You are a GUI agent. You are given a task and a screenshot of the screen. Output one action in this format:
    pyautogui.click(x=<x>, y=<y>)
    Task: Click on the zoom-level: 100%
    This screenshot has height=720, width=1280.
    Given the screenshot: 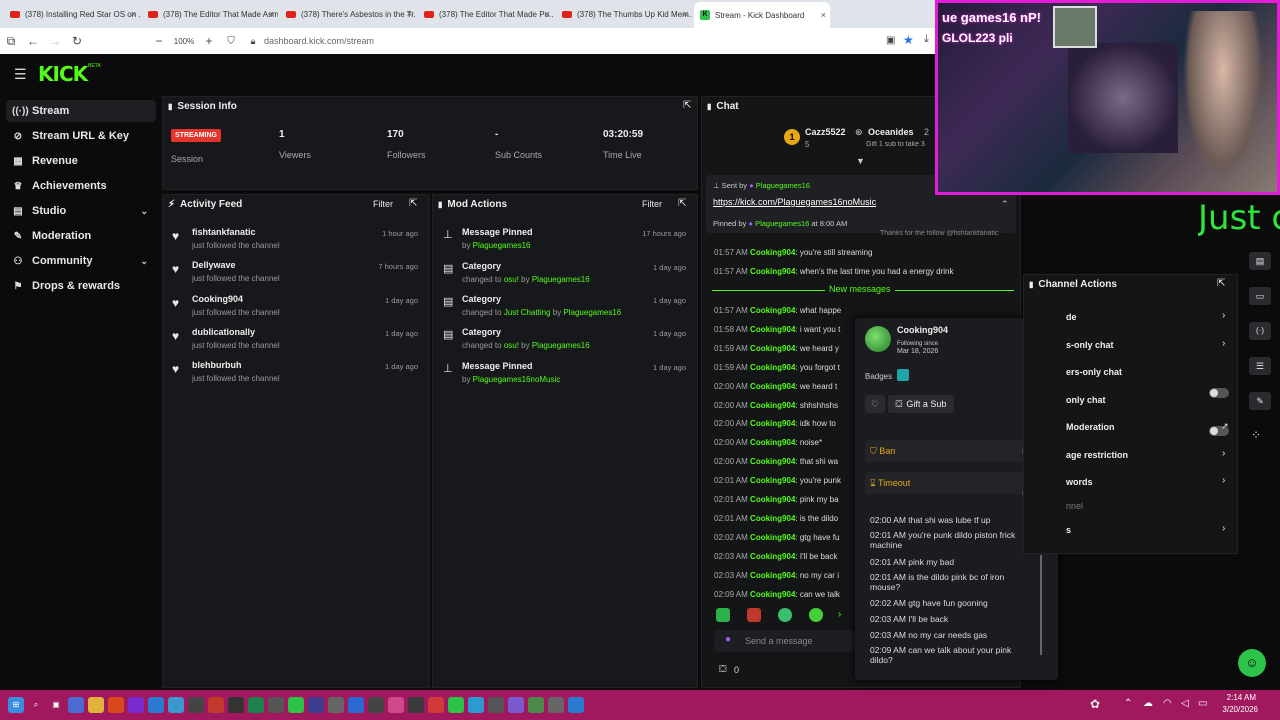 What is the action you would take?
    pyautogui.click(x=184, y=41)
    